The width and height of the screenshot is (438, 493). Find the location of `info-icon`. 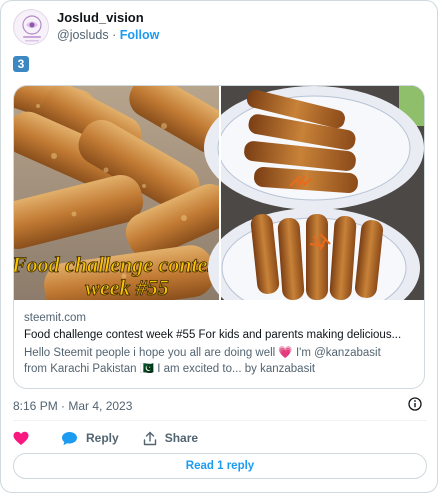

info-icon is located at coordinates (415, 404).